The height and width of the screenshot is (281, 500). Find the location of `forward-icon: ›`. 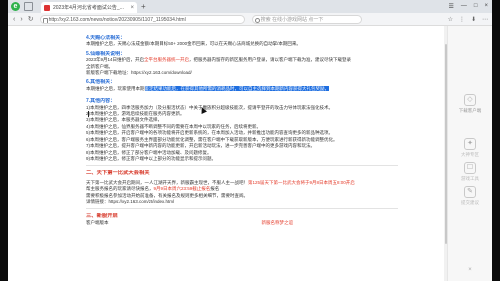

forward-icon: › is located at coordinates (21, 19).